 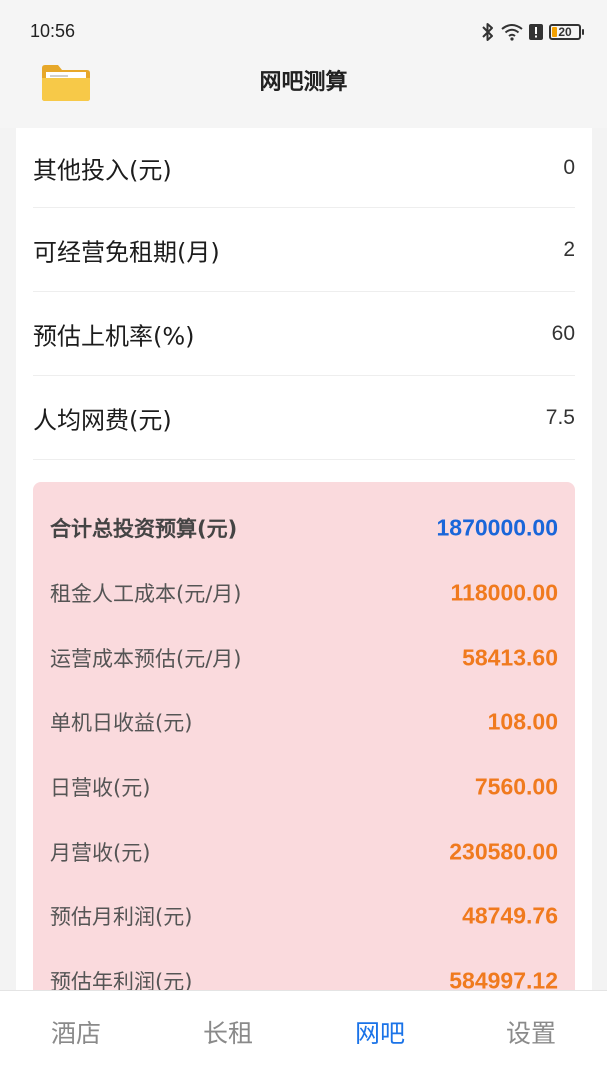 I want to click on summary-label: 预估年利润(元), so click(x=121, y=980).